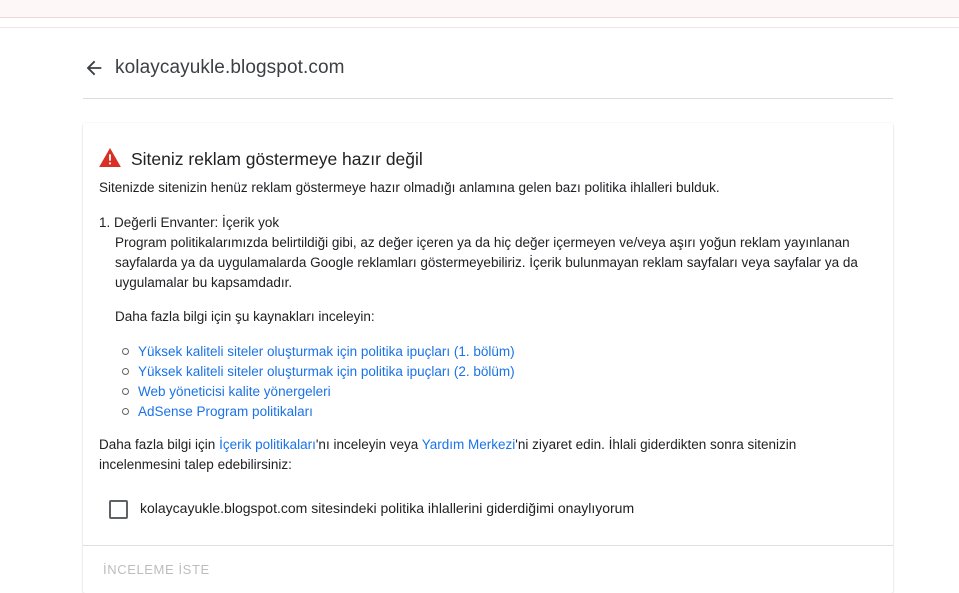 The image size is (959, 593). I want to click on review-info-part: 'nı inceleyin veya, so click(368, 444).